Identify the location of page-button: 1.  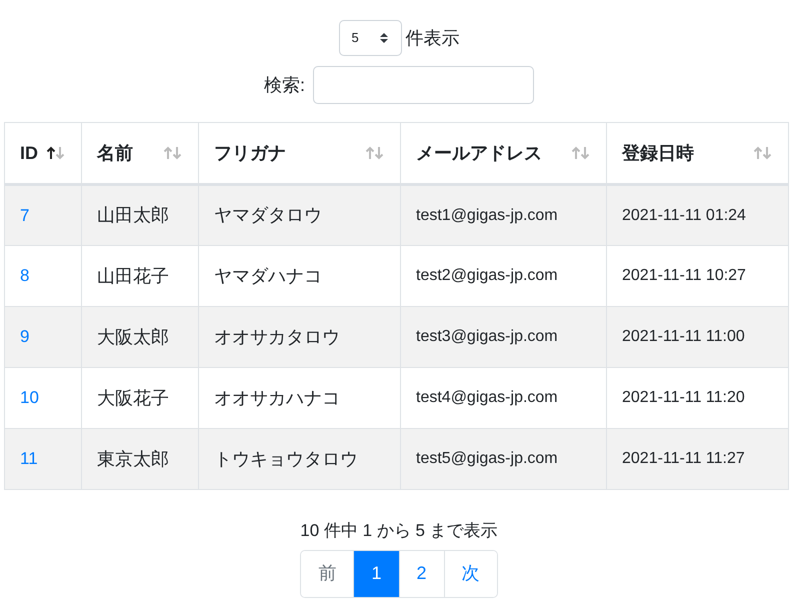
(375, 573).